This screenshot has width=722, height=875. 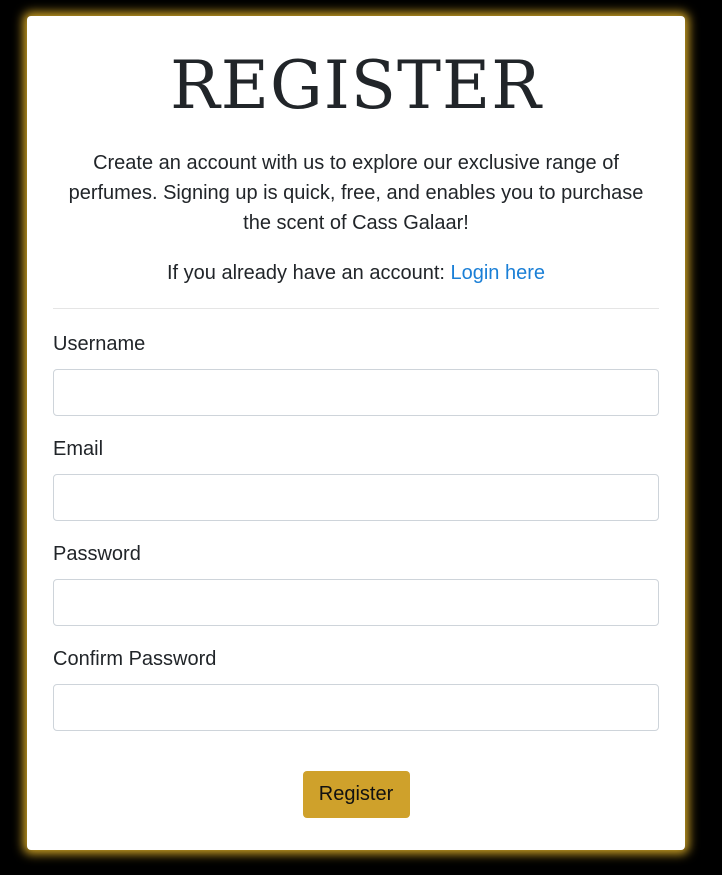 I want to click on email-field-group: Email, so click(x=356, y=478).